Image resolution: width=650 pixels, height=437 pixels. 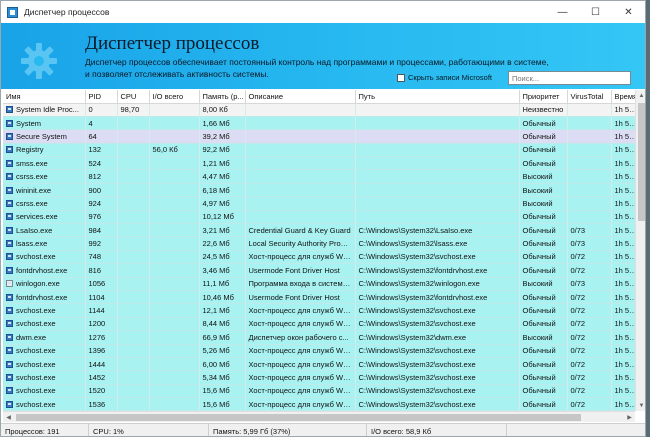 What do you see at coordinates (101, 97) in the screenshot?
I see `column-header-pid: PID` at bounding box center [101, 97].